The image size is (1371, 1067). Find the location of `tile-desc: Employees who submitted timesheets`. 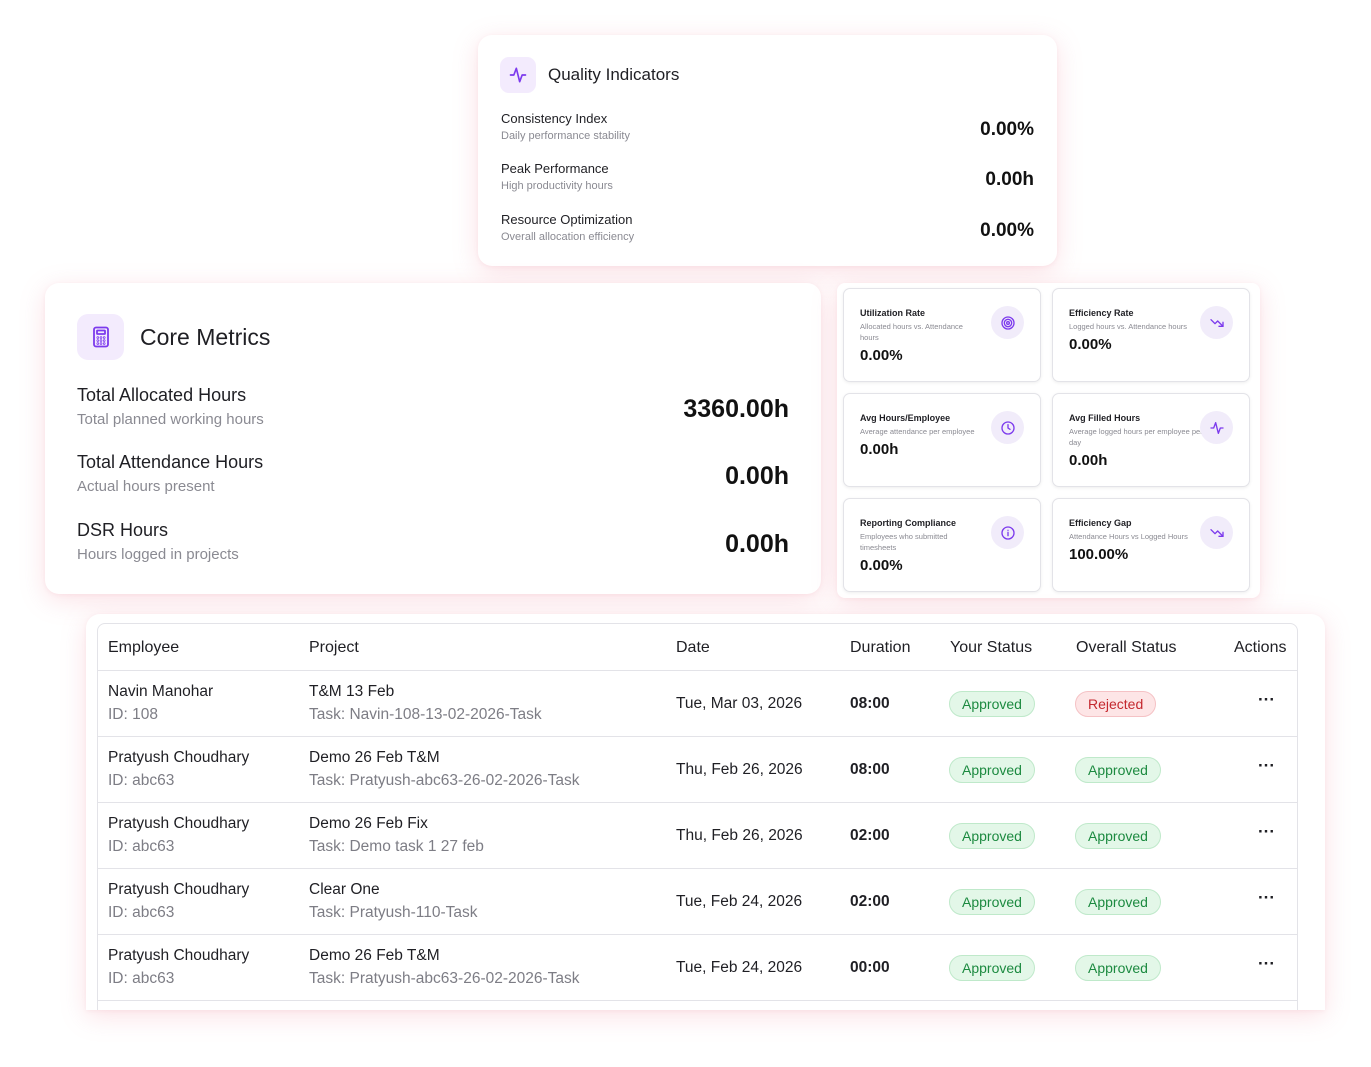

tile-desc: Employees who submitted timesheets is located at coordinates (904, 542).